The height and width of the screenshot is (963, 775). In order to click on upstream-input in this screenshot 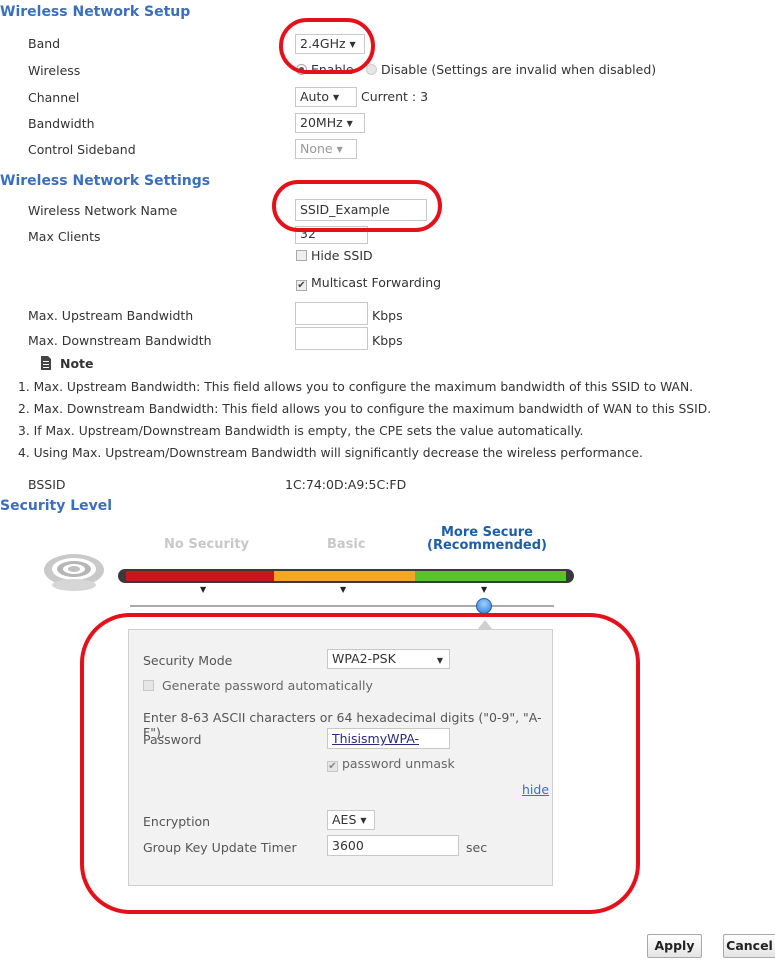, I will do `click(331, 313)`.